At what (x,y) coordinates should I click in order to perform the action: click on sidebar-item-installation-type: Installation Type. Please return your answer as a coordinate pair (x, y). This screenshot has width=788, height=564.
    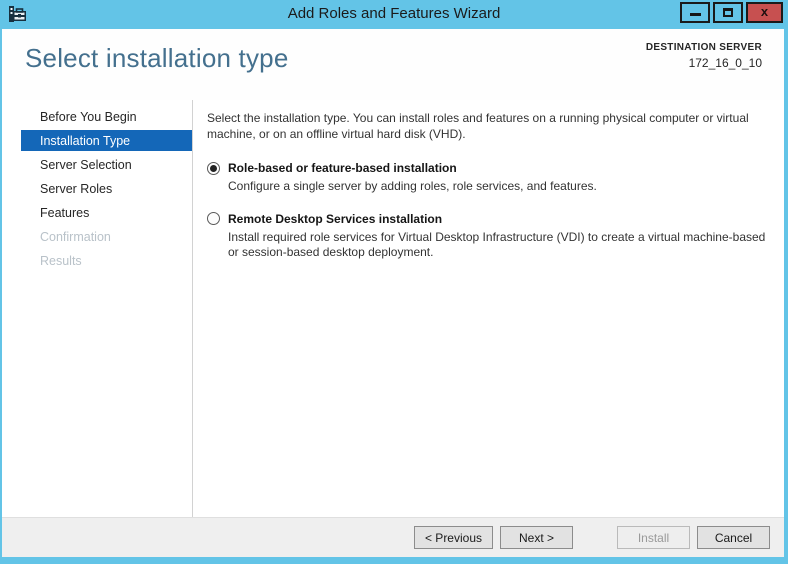
    Looking at the image, I should click on (106, 140).